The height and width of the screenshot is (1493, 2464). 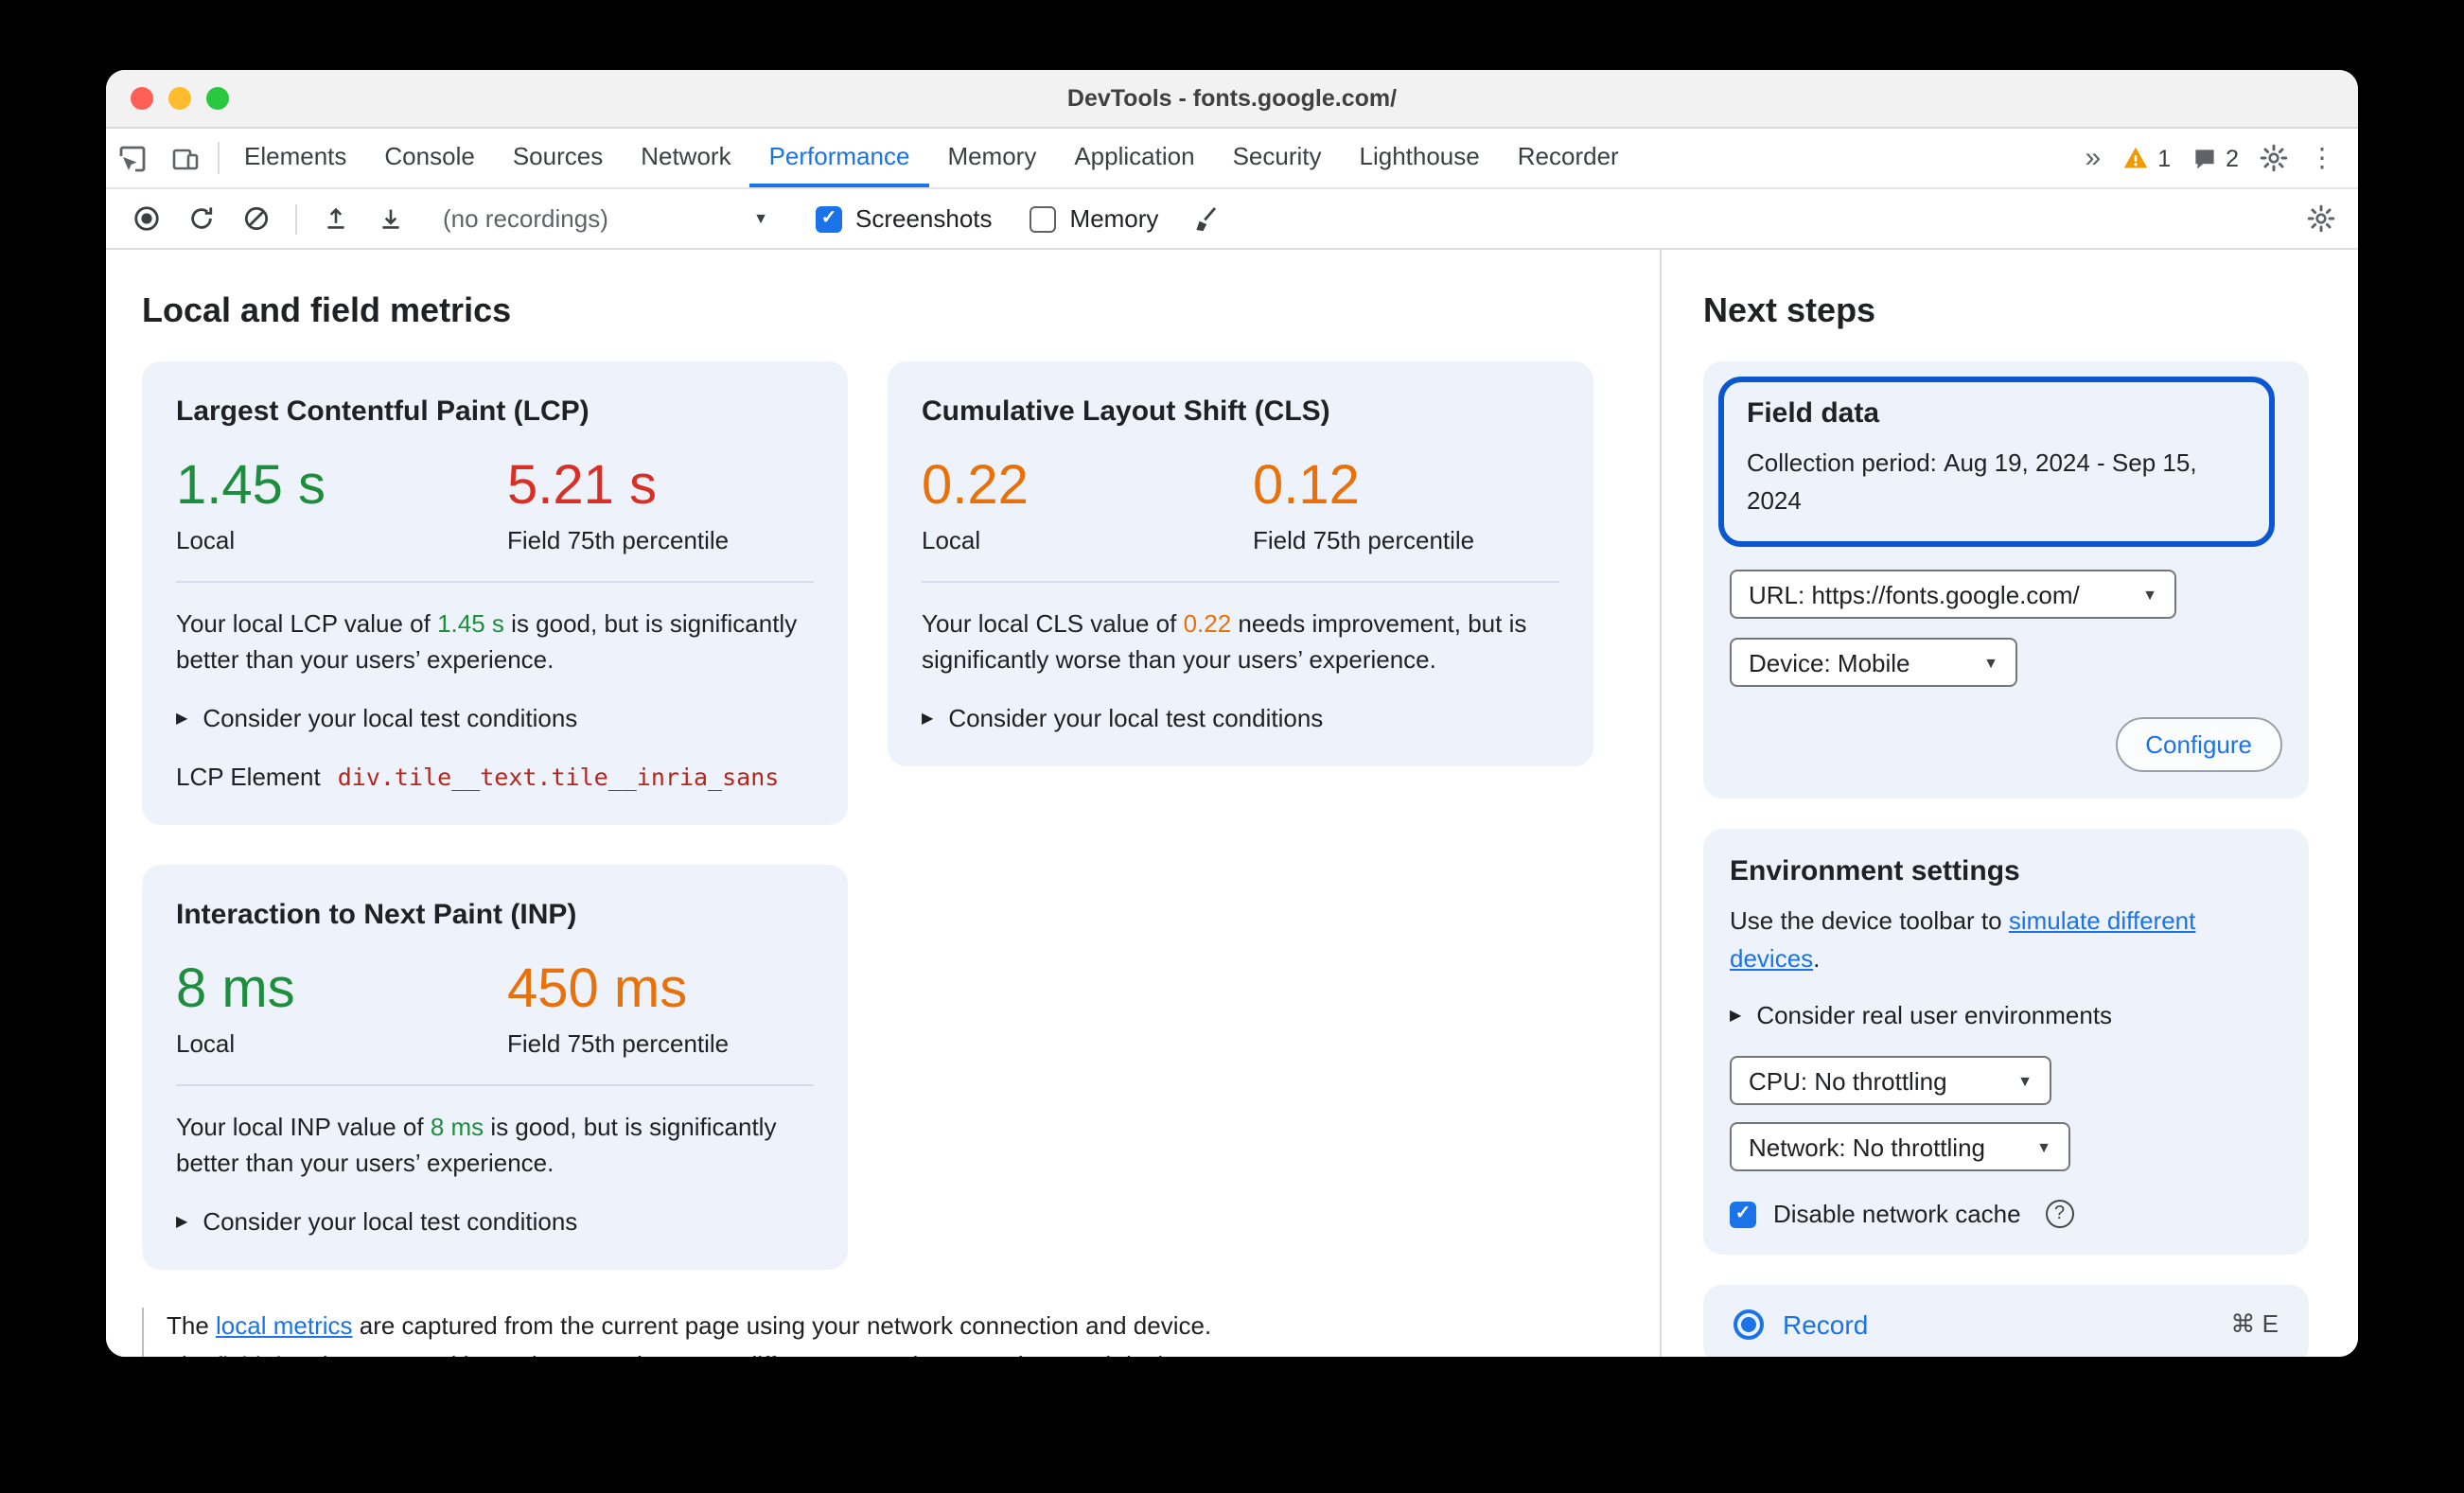 What do you see at coordinates (342, 505) in the screenshot?
I see `lcp-local-metric: 1.45 s Local` at bounding box center [342, 505].